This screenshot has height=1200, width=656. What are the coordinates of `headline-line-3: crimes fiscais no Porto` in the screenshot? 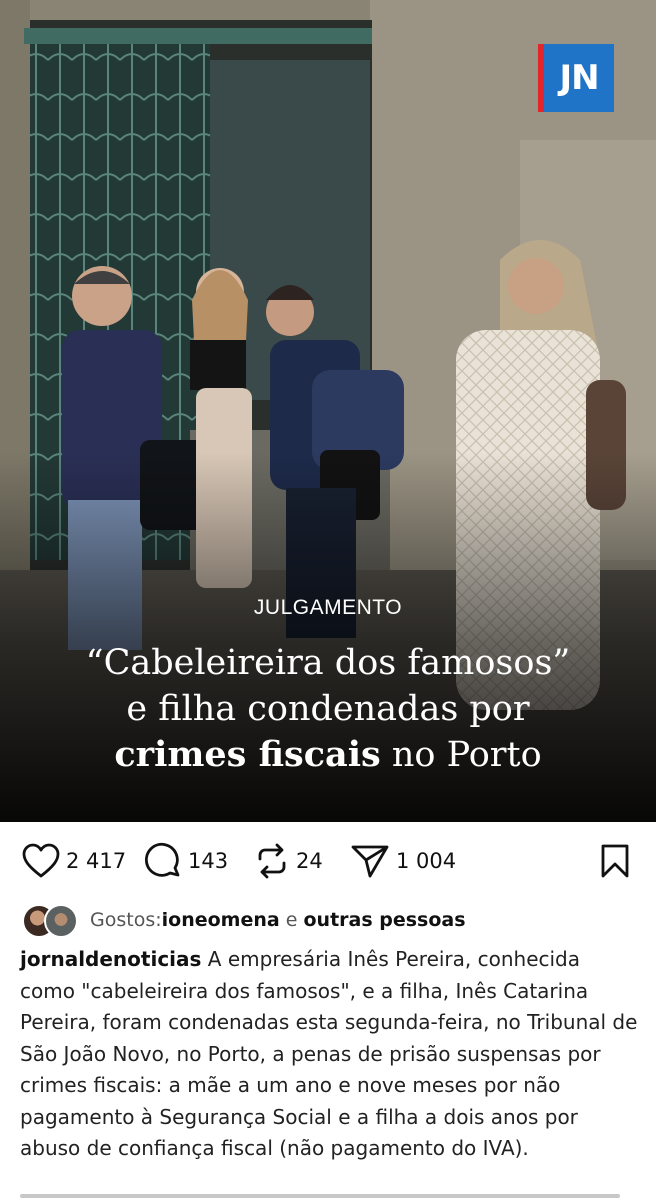 It's located at (328, 755).